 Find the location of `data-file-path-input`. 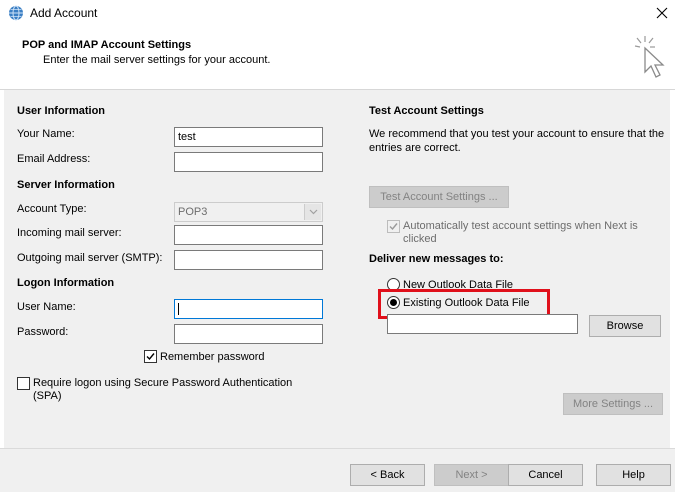

data-file-path-input is located at coordinates (482, 324).